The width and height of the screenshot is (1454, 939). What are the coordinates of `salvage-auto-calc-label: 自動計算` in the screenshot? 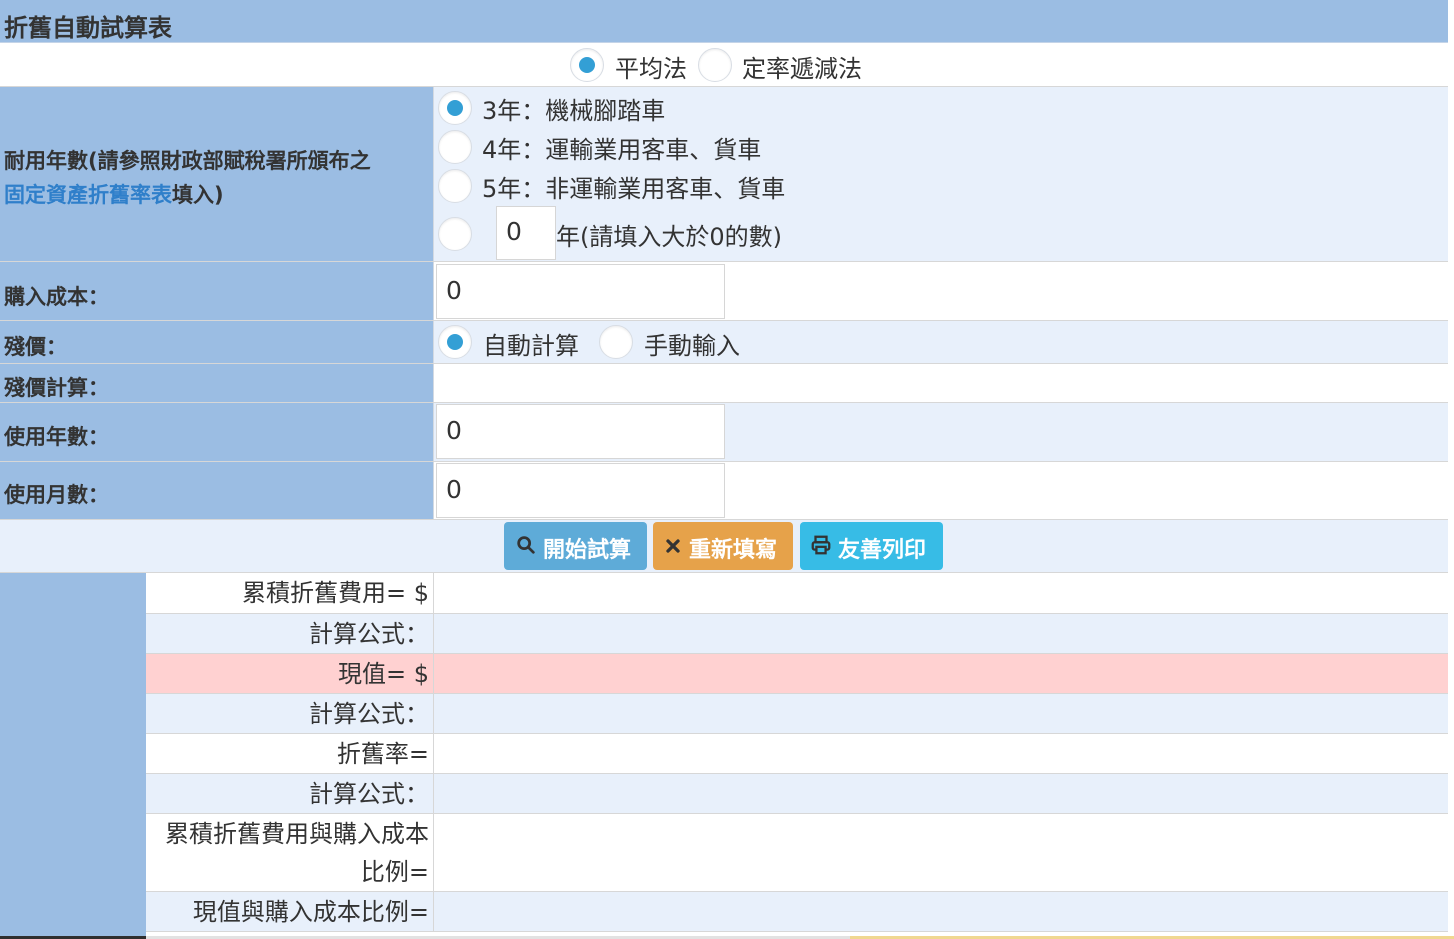 It's located at (531, 343).